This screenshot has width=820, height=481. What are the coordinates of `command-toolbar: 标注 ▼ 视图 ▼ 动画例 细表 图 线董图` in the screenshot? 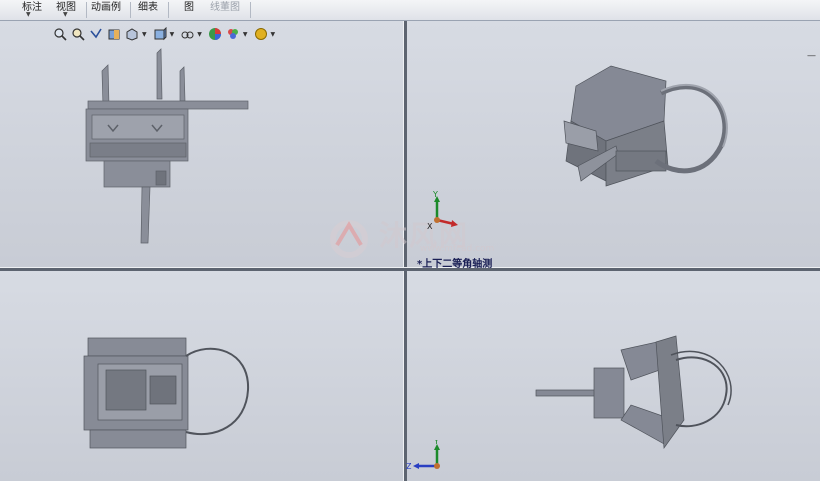 It's located at (410, 10).